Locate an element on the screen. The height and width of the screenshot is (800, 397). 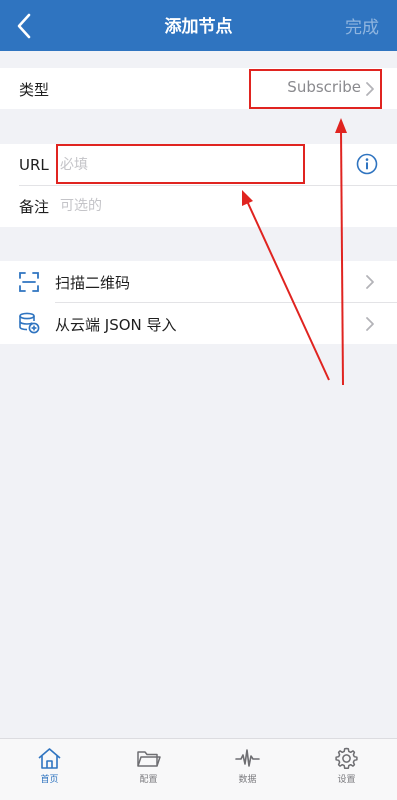
actions-section: 扫描二维码 从云端 JSON 导入 is located at coordinates (198, 302).